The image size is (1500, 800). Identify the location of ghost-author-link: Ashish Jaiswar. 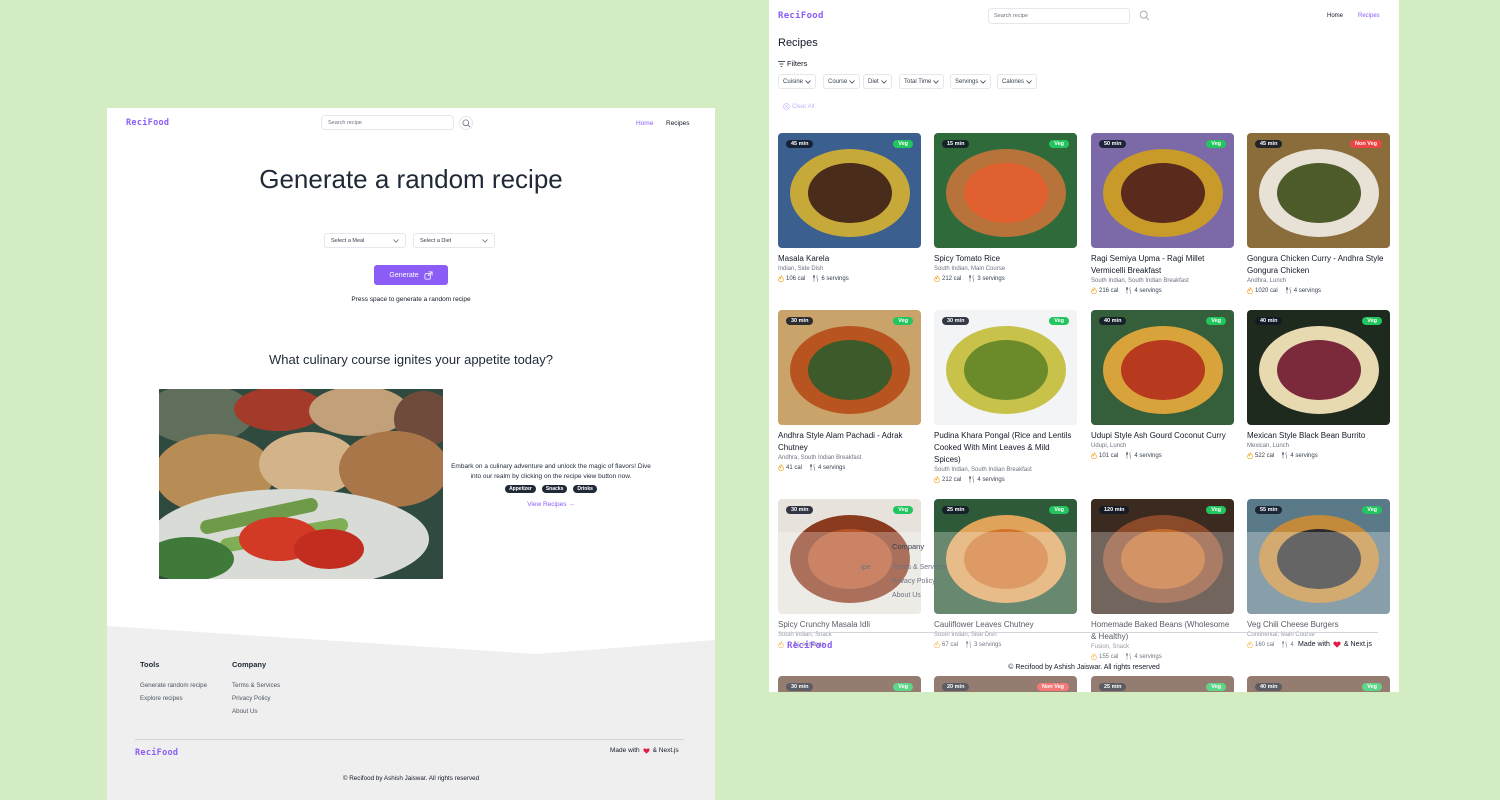
(1077, 667).